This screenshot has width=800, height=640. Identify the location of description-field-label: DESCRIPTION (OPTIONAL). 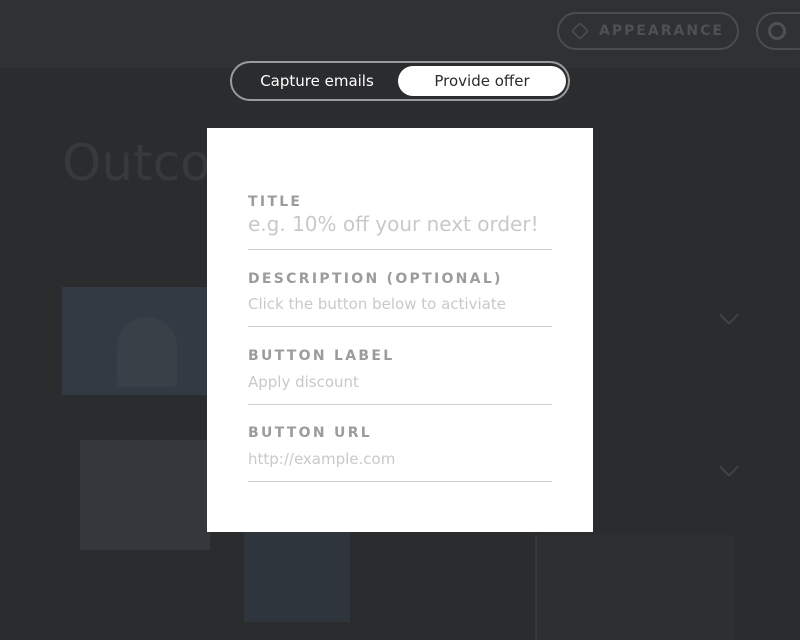
(375, 279).